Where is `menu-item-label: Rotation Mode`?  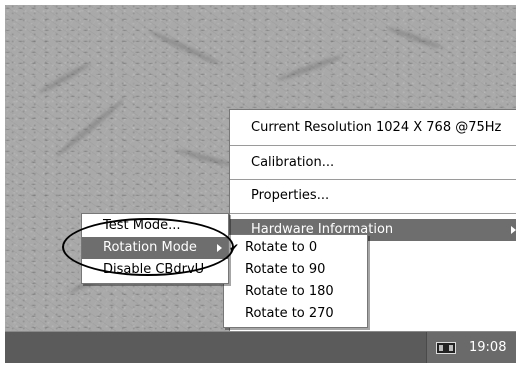
menu-item-label: Rotation Mode is located at coordinates (150, 247).